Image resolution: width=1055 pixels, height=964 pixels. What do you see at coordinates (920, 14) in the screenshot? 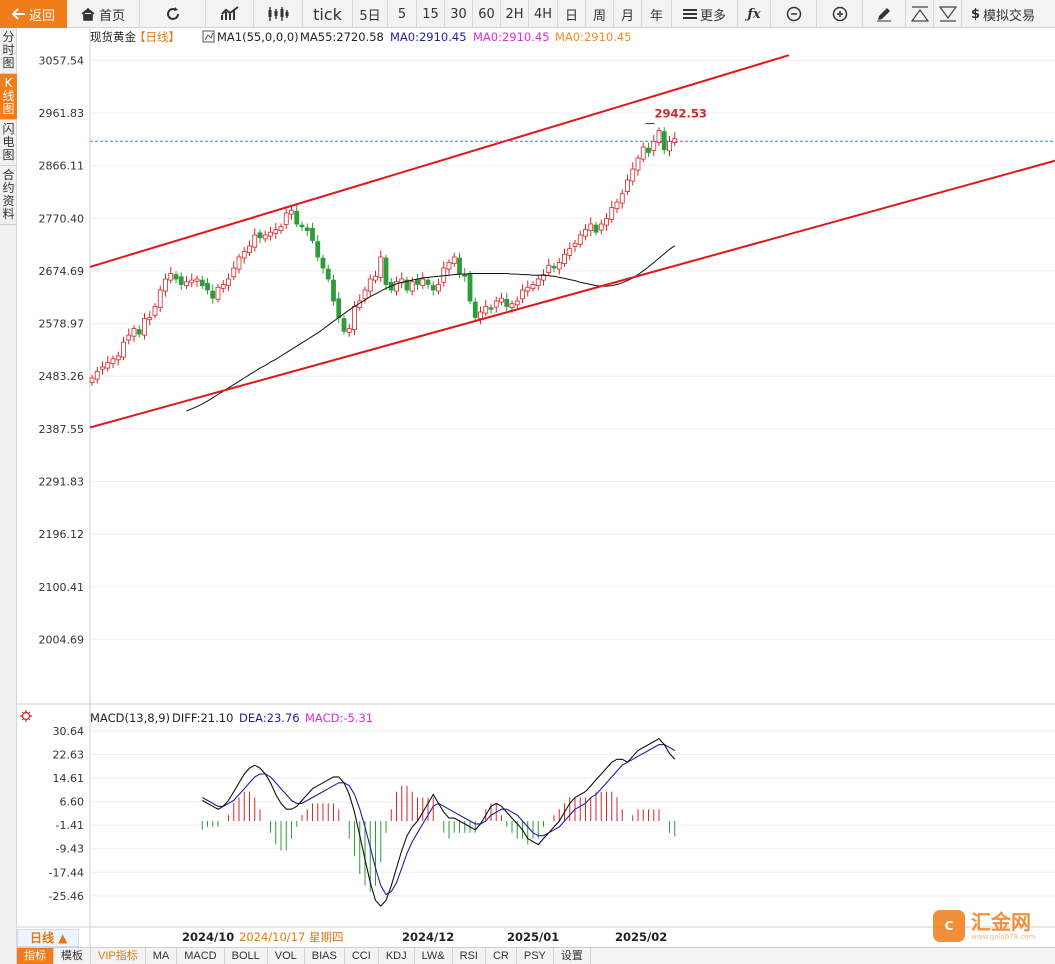
I see `arrow-up-button` at bounding box center [920, 14].